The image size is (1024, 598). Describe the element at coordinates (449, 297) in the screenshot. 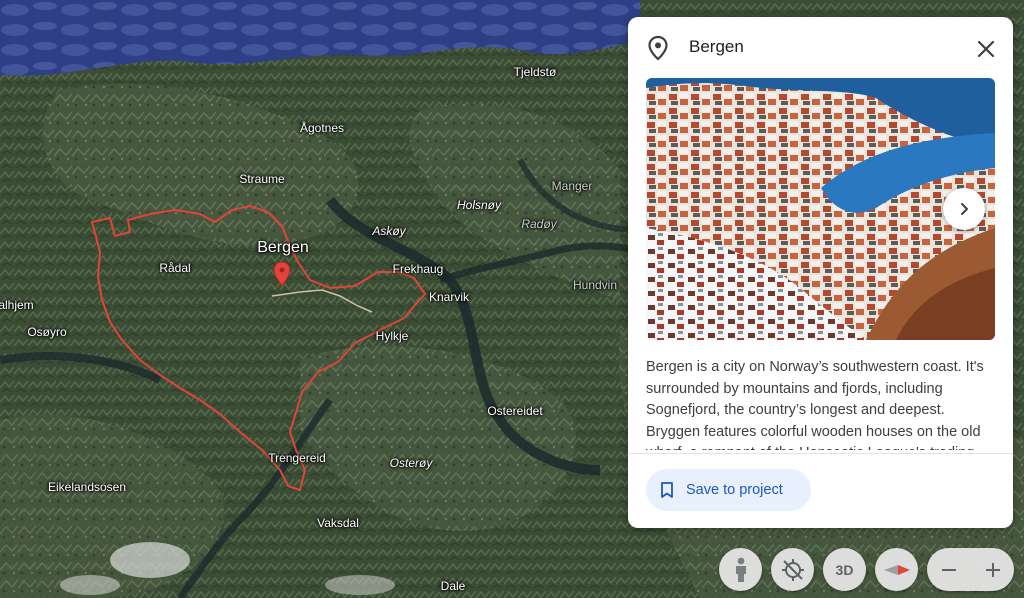

I see `place-label: Knarvik` at that location.